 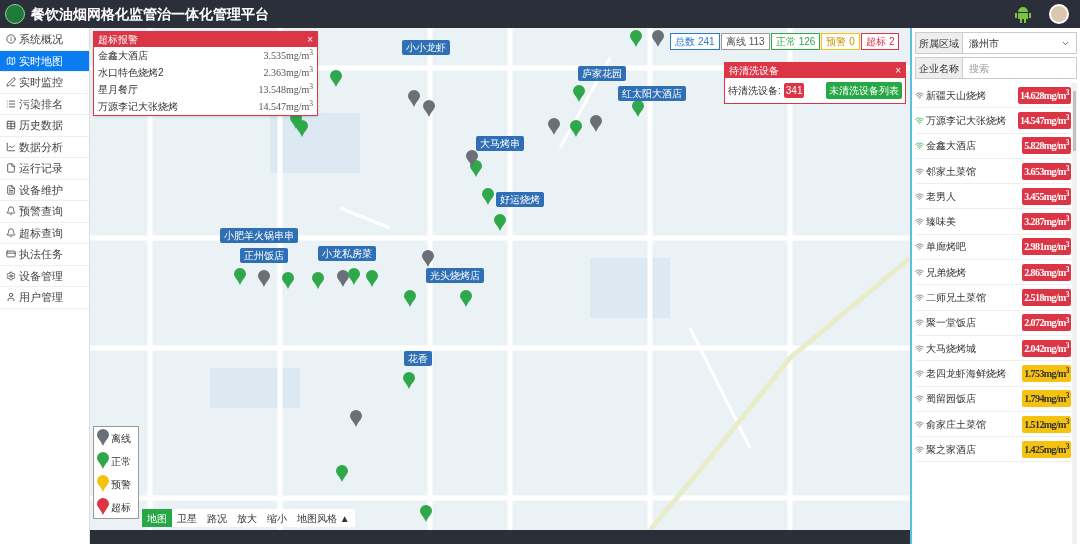 I want to click on map-marker-label: 小小龙虾, so click(x=426, y=47).